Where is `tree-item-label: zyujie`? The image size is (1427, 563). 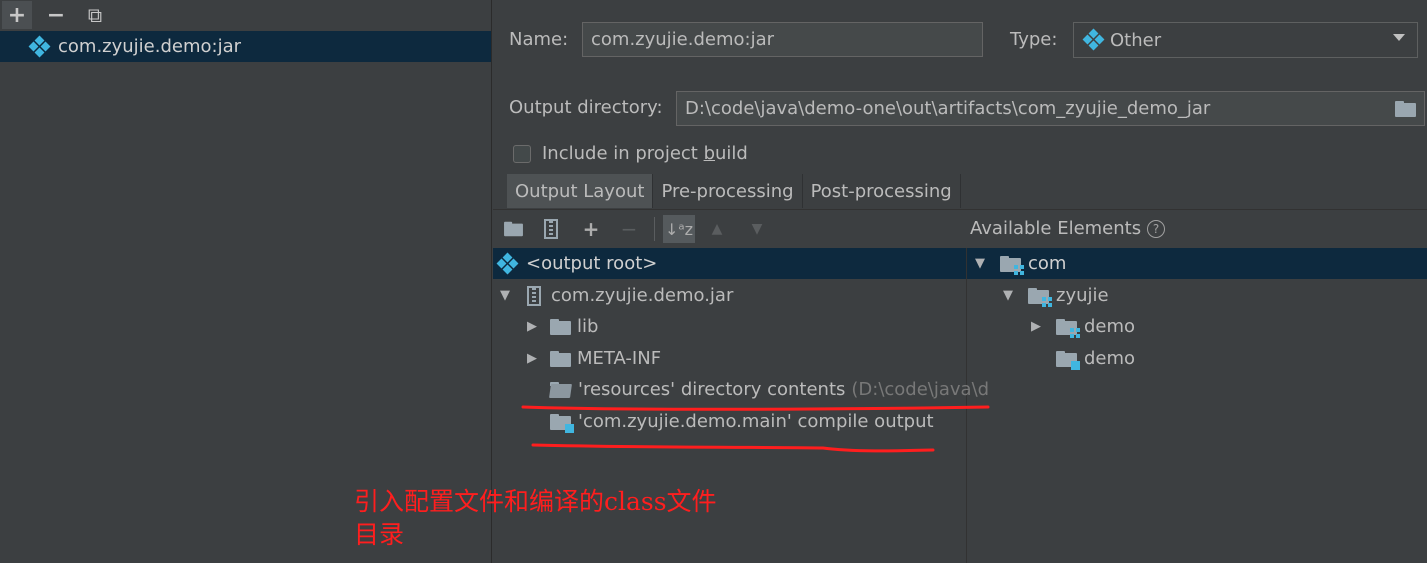
tree-item-label: zyujie is located at coordinates (1082, 295).